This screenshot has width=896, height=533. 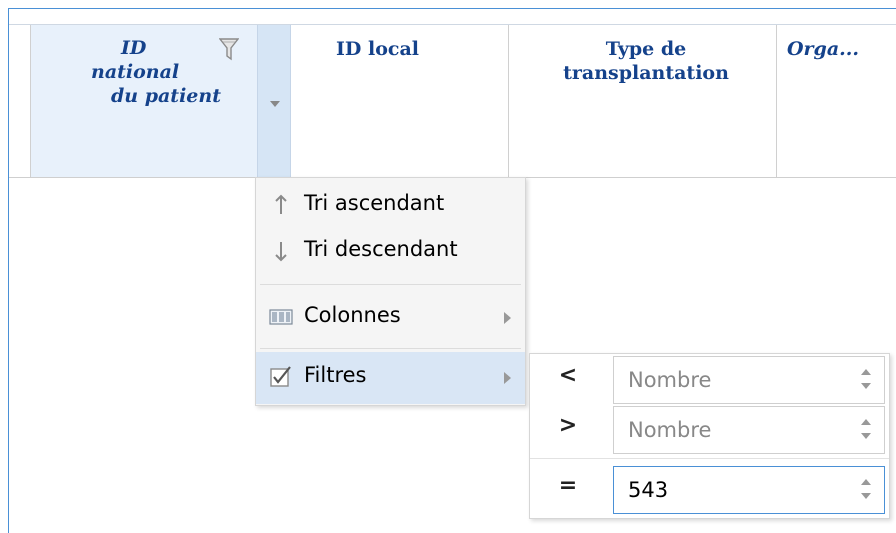 I want to click on menu-item-sort-asc: Tri ascendant, so click(x=390, y=206).